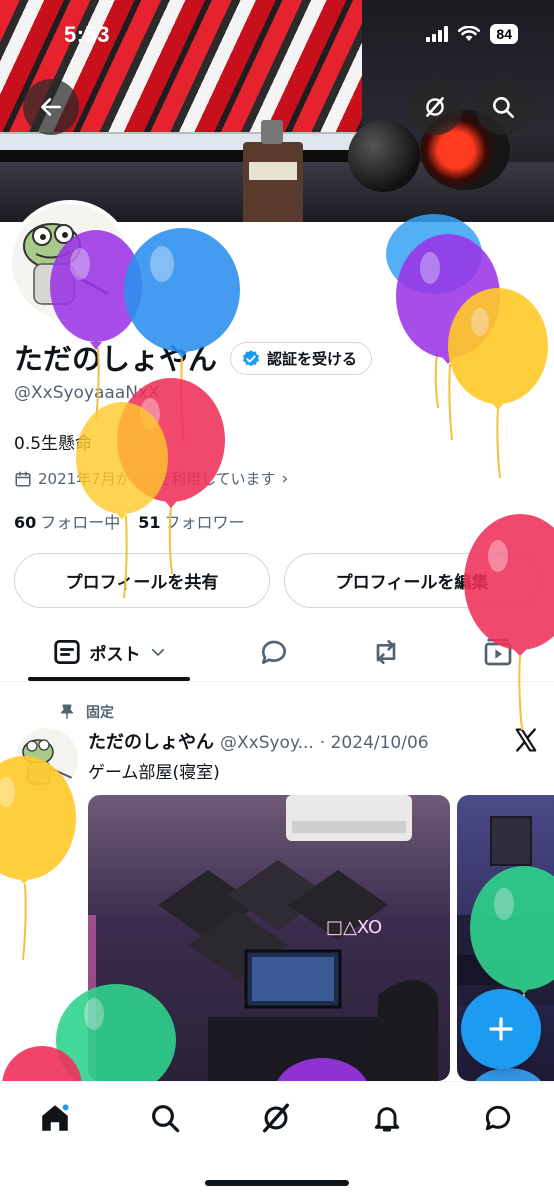 Image resolution: width=554 pixels, height=1199 pixels. I want to click on nav-search, so click(165, 1118).